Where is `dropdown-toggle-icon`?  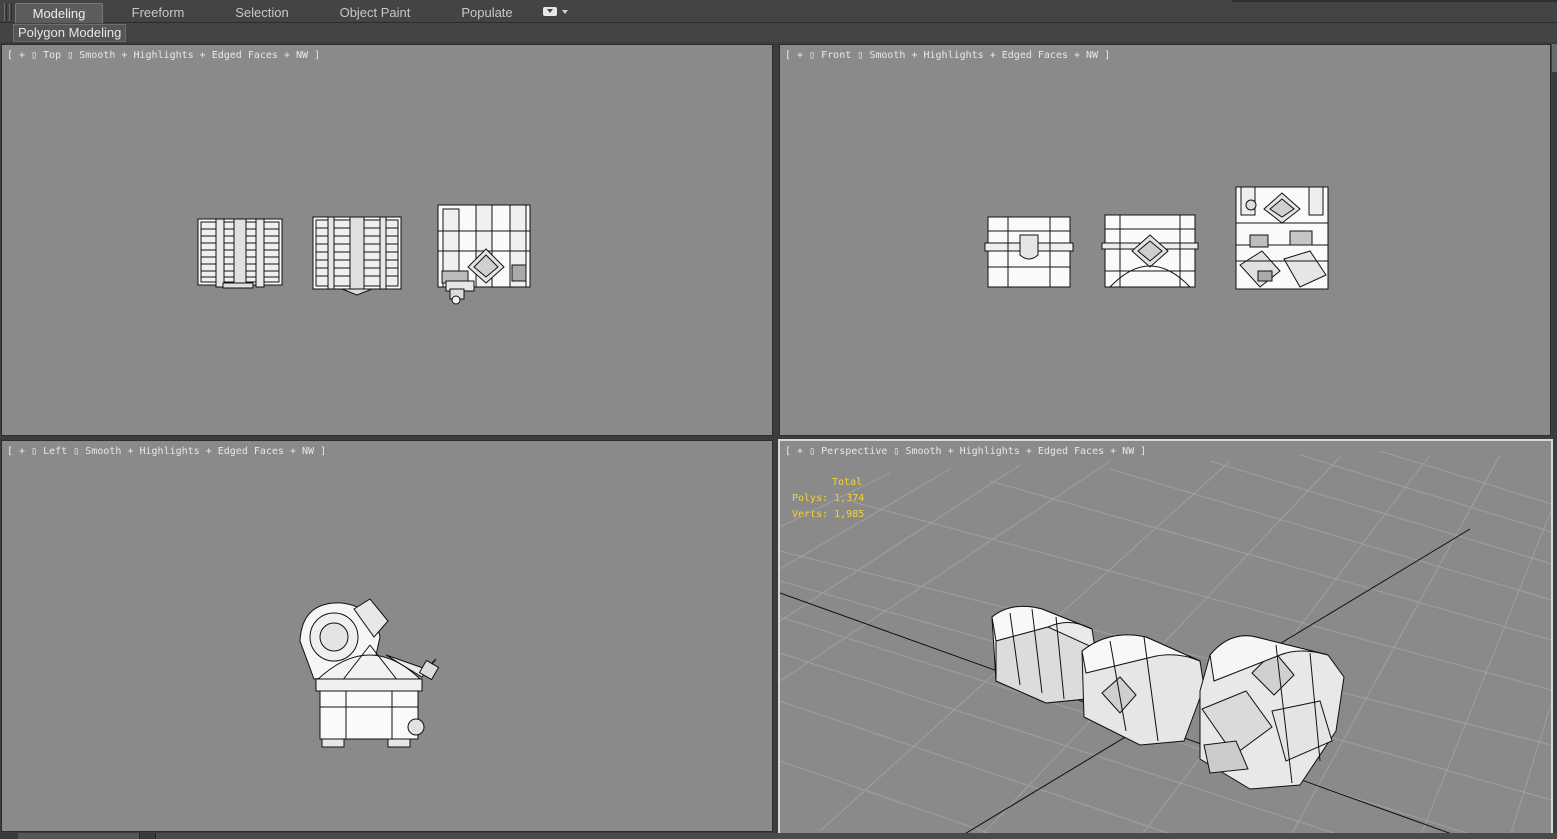 dropdown-toggle-icon is located at coordinates (550, 11).